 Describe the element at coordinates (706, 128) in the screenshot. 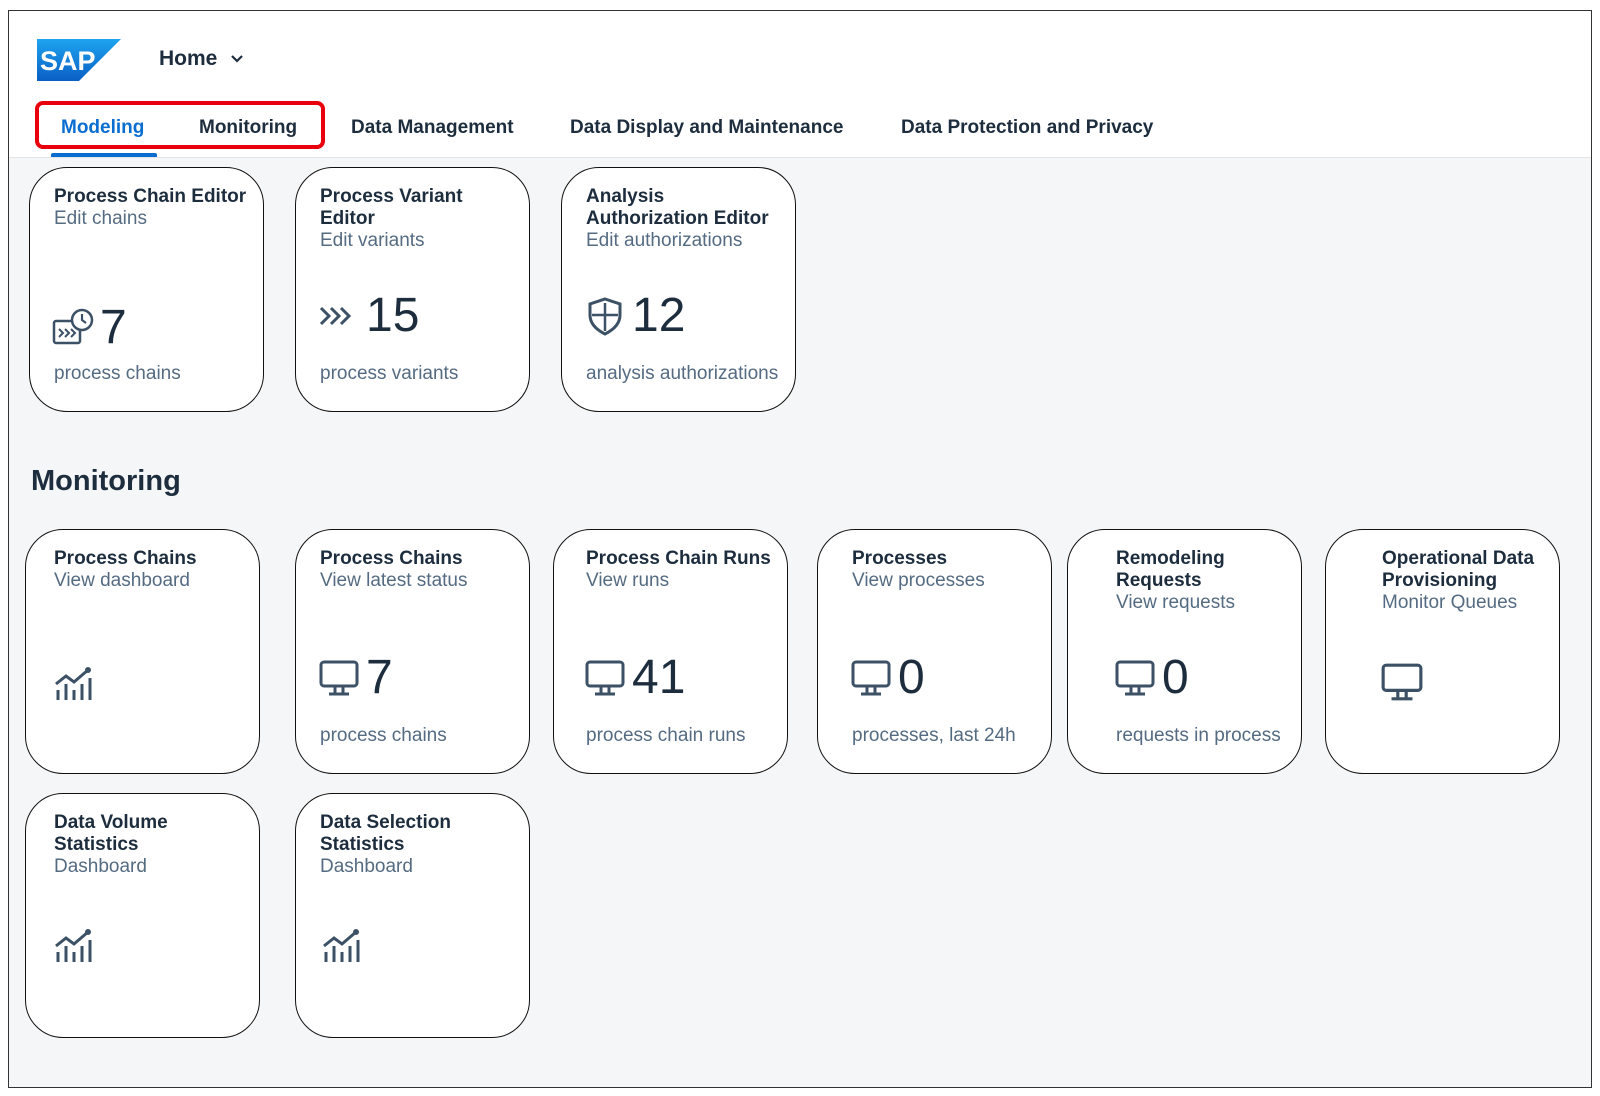

I see `tab-data-display-maintenance: Data Display and Maintenance` at that location.